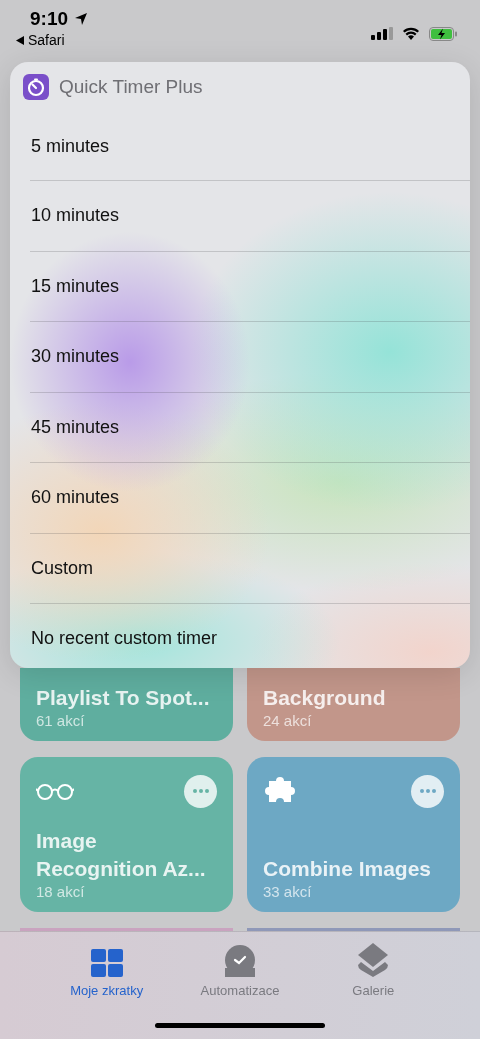 The width and height of the screenshot is (480, 1039). I want to click on menu-item: Custom, so click(240, 568).